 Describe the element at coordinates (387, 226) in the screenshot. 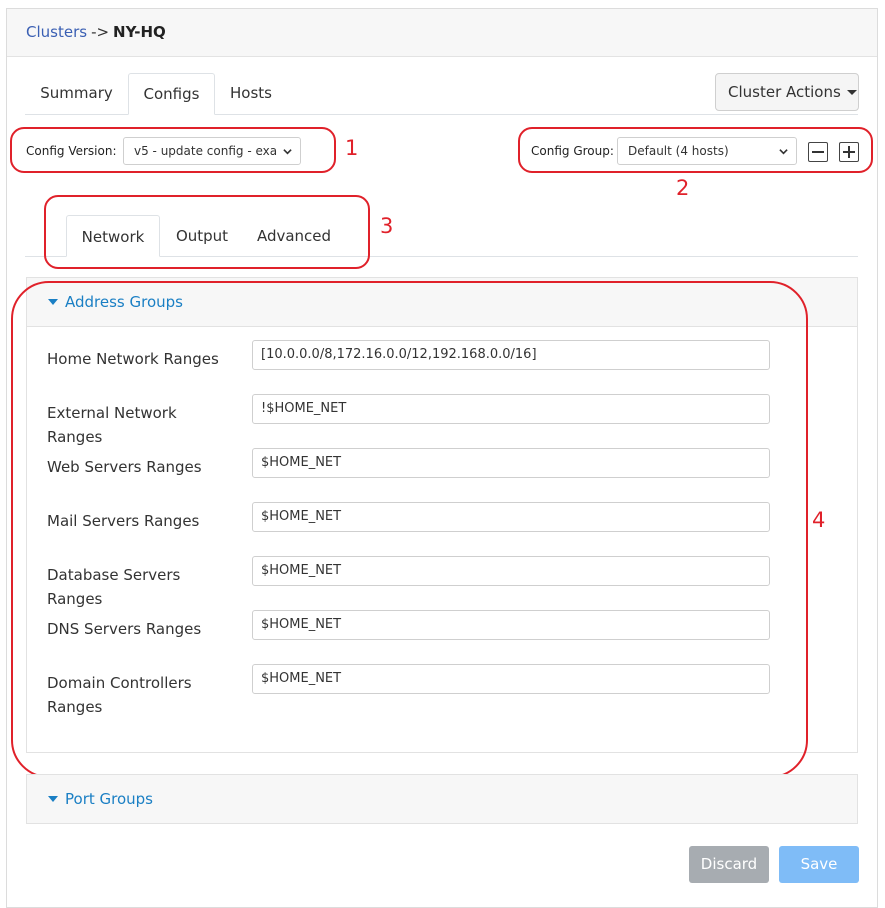

I see `annotation-number-3: 3` at that location.